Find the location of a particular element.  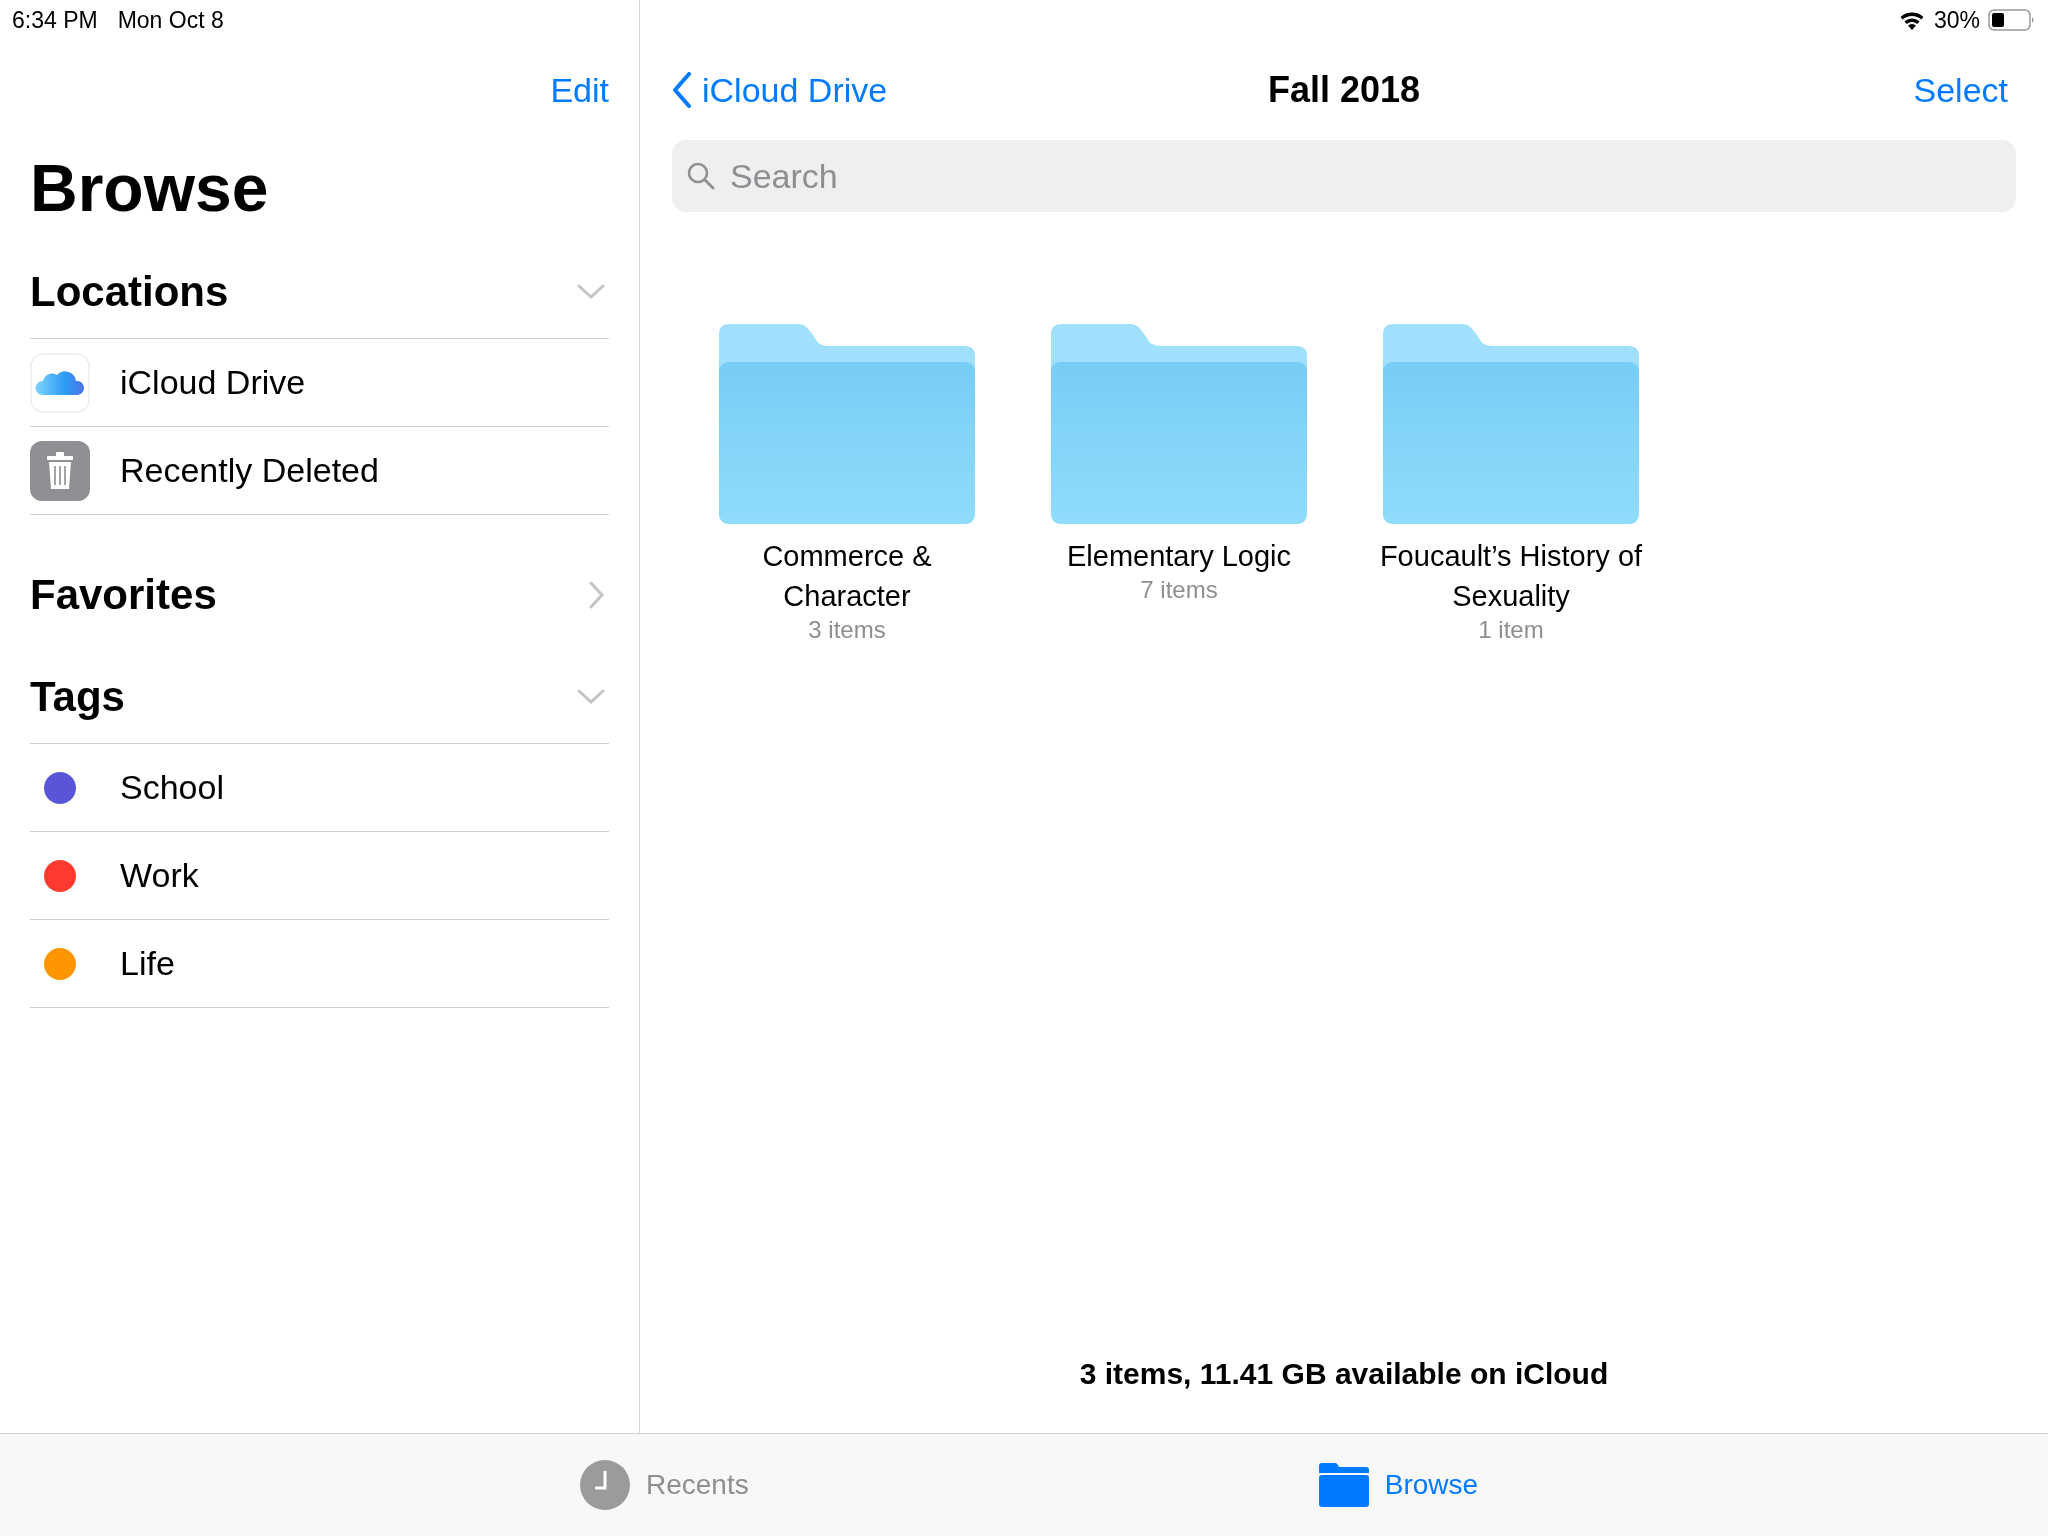

sidebar-item: School is located at coordinates (319, 788).